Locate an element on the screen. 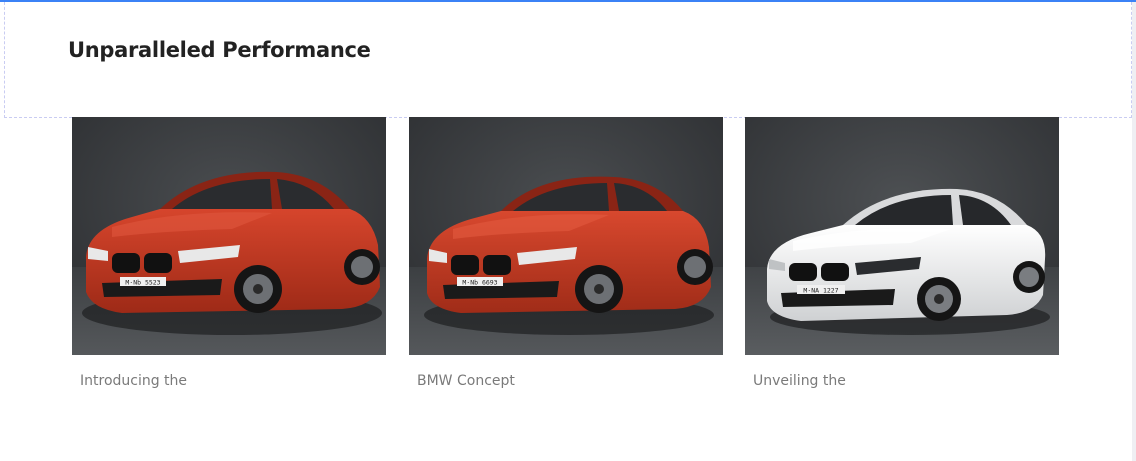 This screenshot has height=461, width=1136. card-caption: Unveiling the is located at coordinates (799, 381).